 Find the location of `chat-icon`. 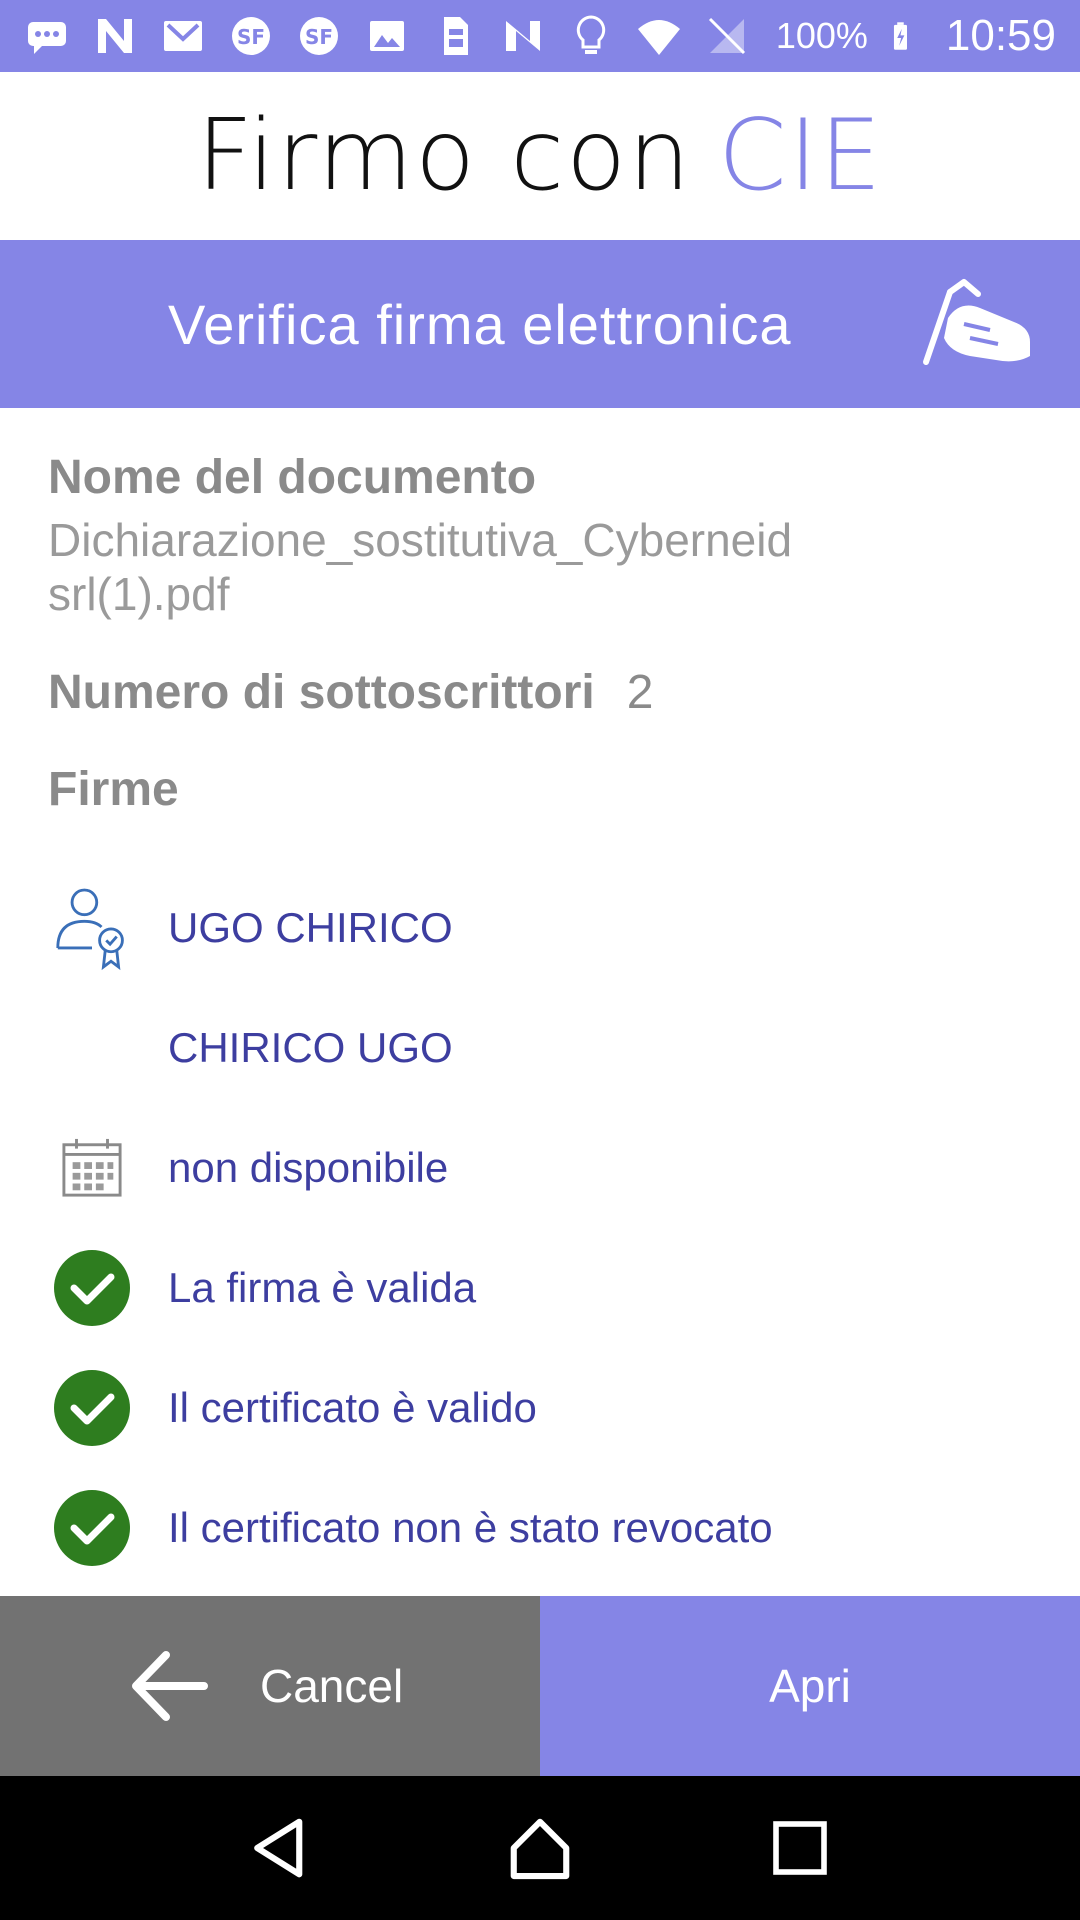

chat-icon is located at coordinates (47, 36).